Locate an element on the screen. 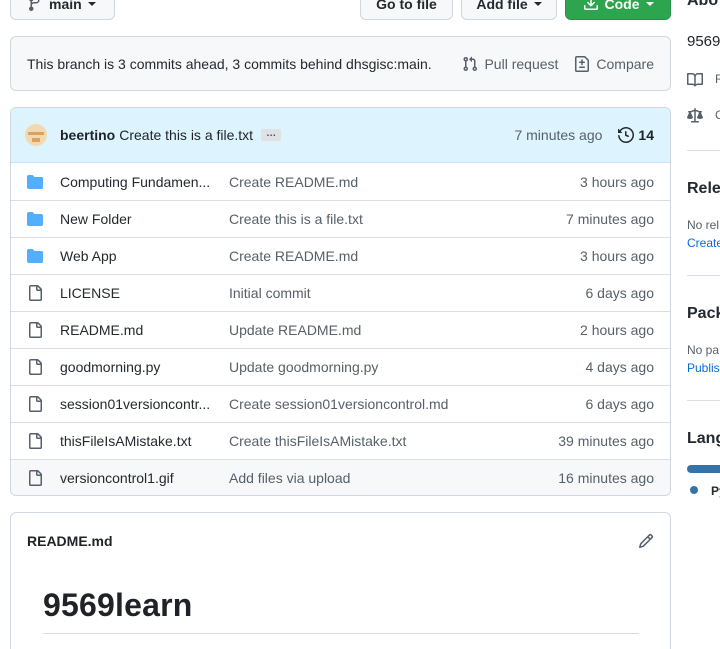 Image resolution: width=720 pixels, height=649 pixels. language-bar is located at coordinates (703, 469).